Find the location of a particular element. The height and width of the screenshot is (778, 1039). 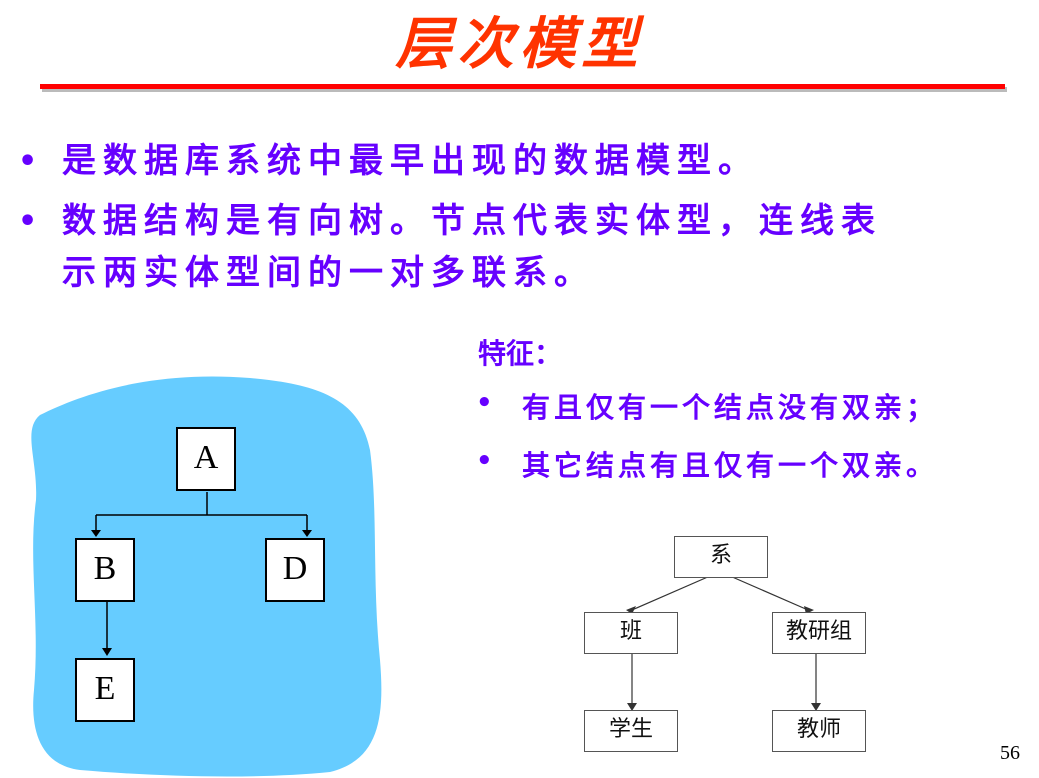

node-d: D is located at coordinates (295, 570).